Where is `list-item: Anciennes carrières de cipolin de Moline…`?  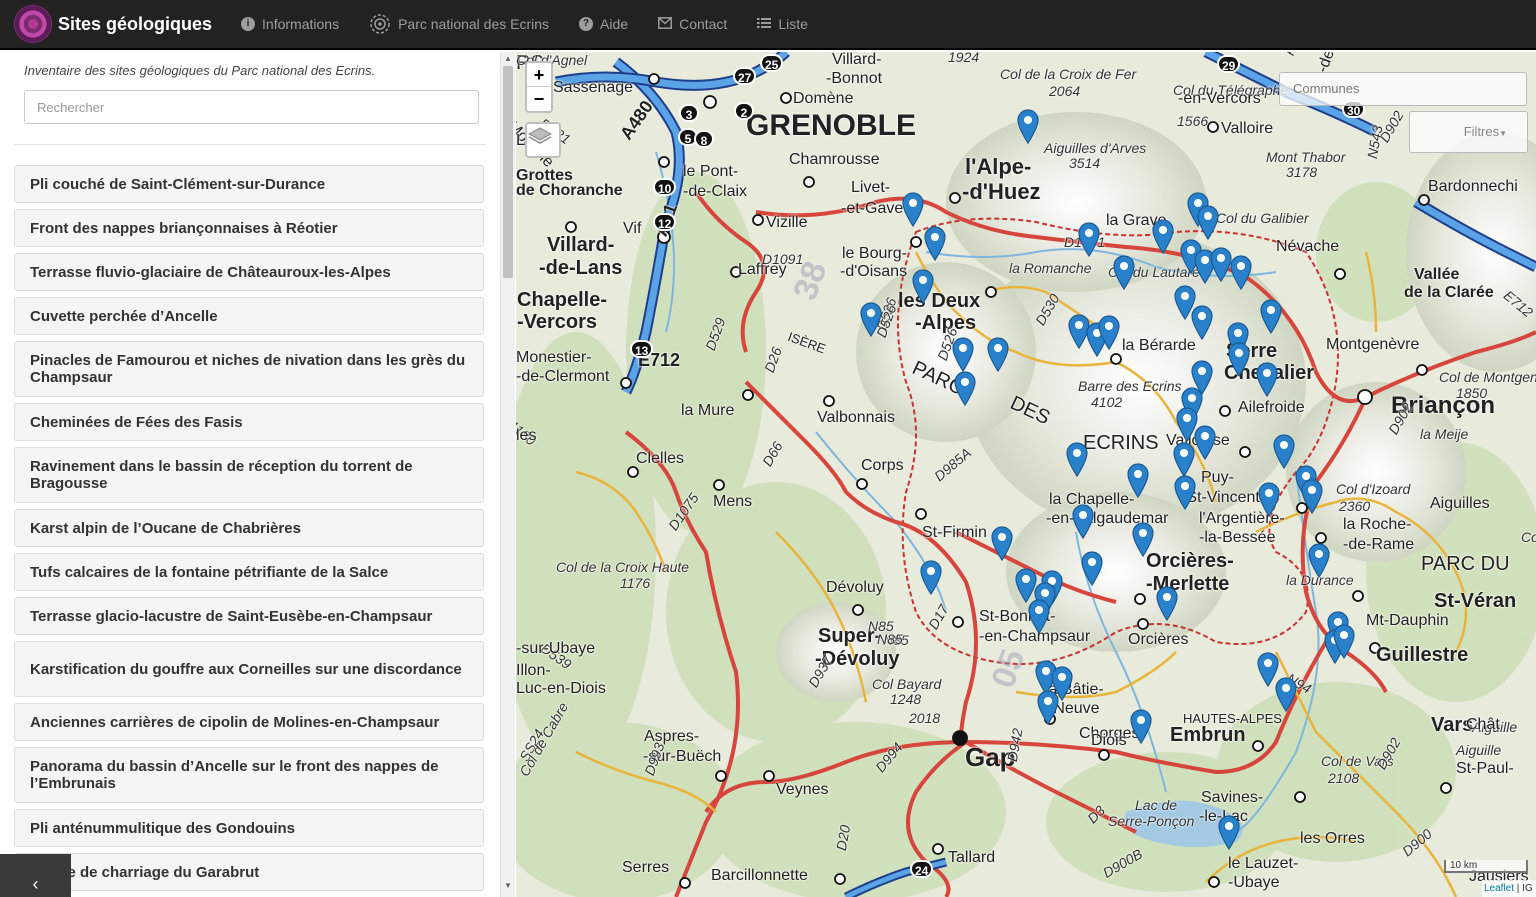 list-item: Anciennes carrières de cipolin de Moline… is located at coordinates (249, 722).